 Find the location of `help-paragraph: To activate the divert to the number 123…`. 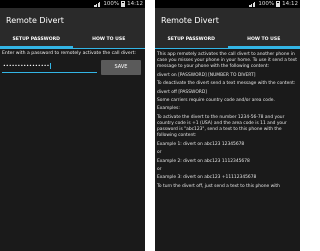

help-paragraph: To activate the divert to the number 123… is located at coordinates (222, 126).